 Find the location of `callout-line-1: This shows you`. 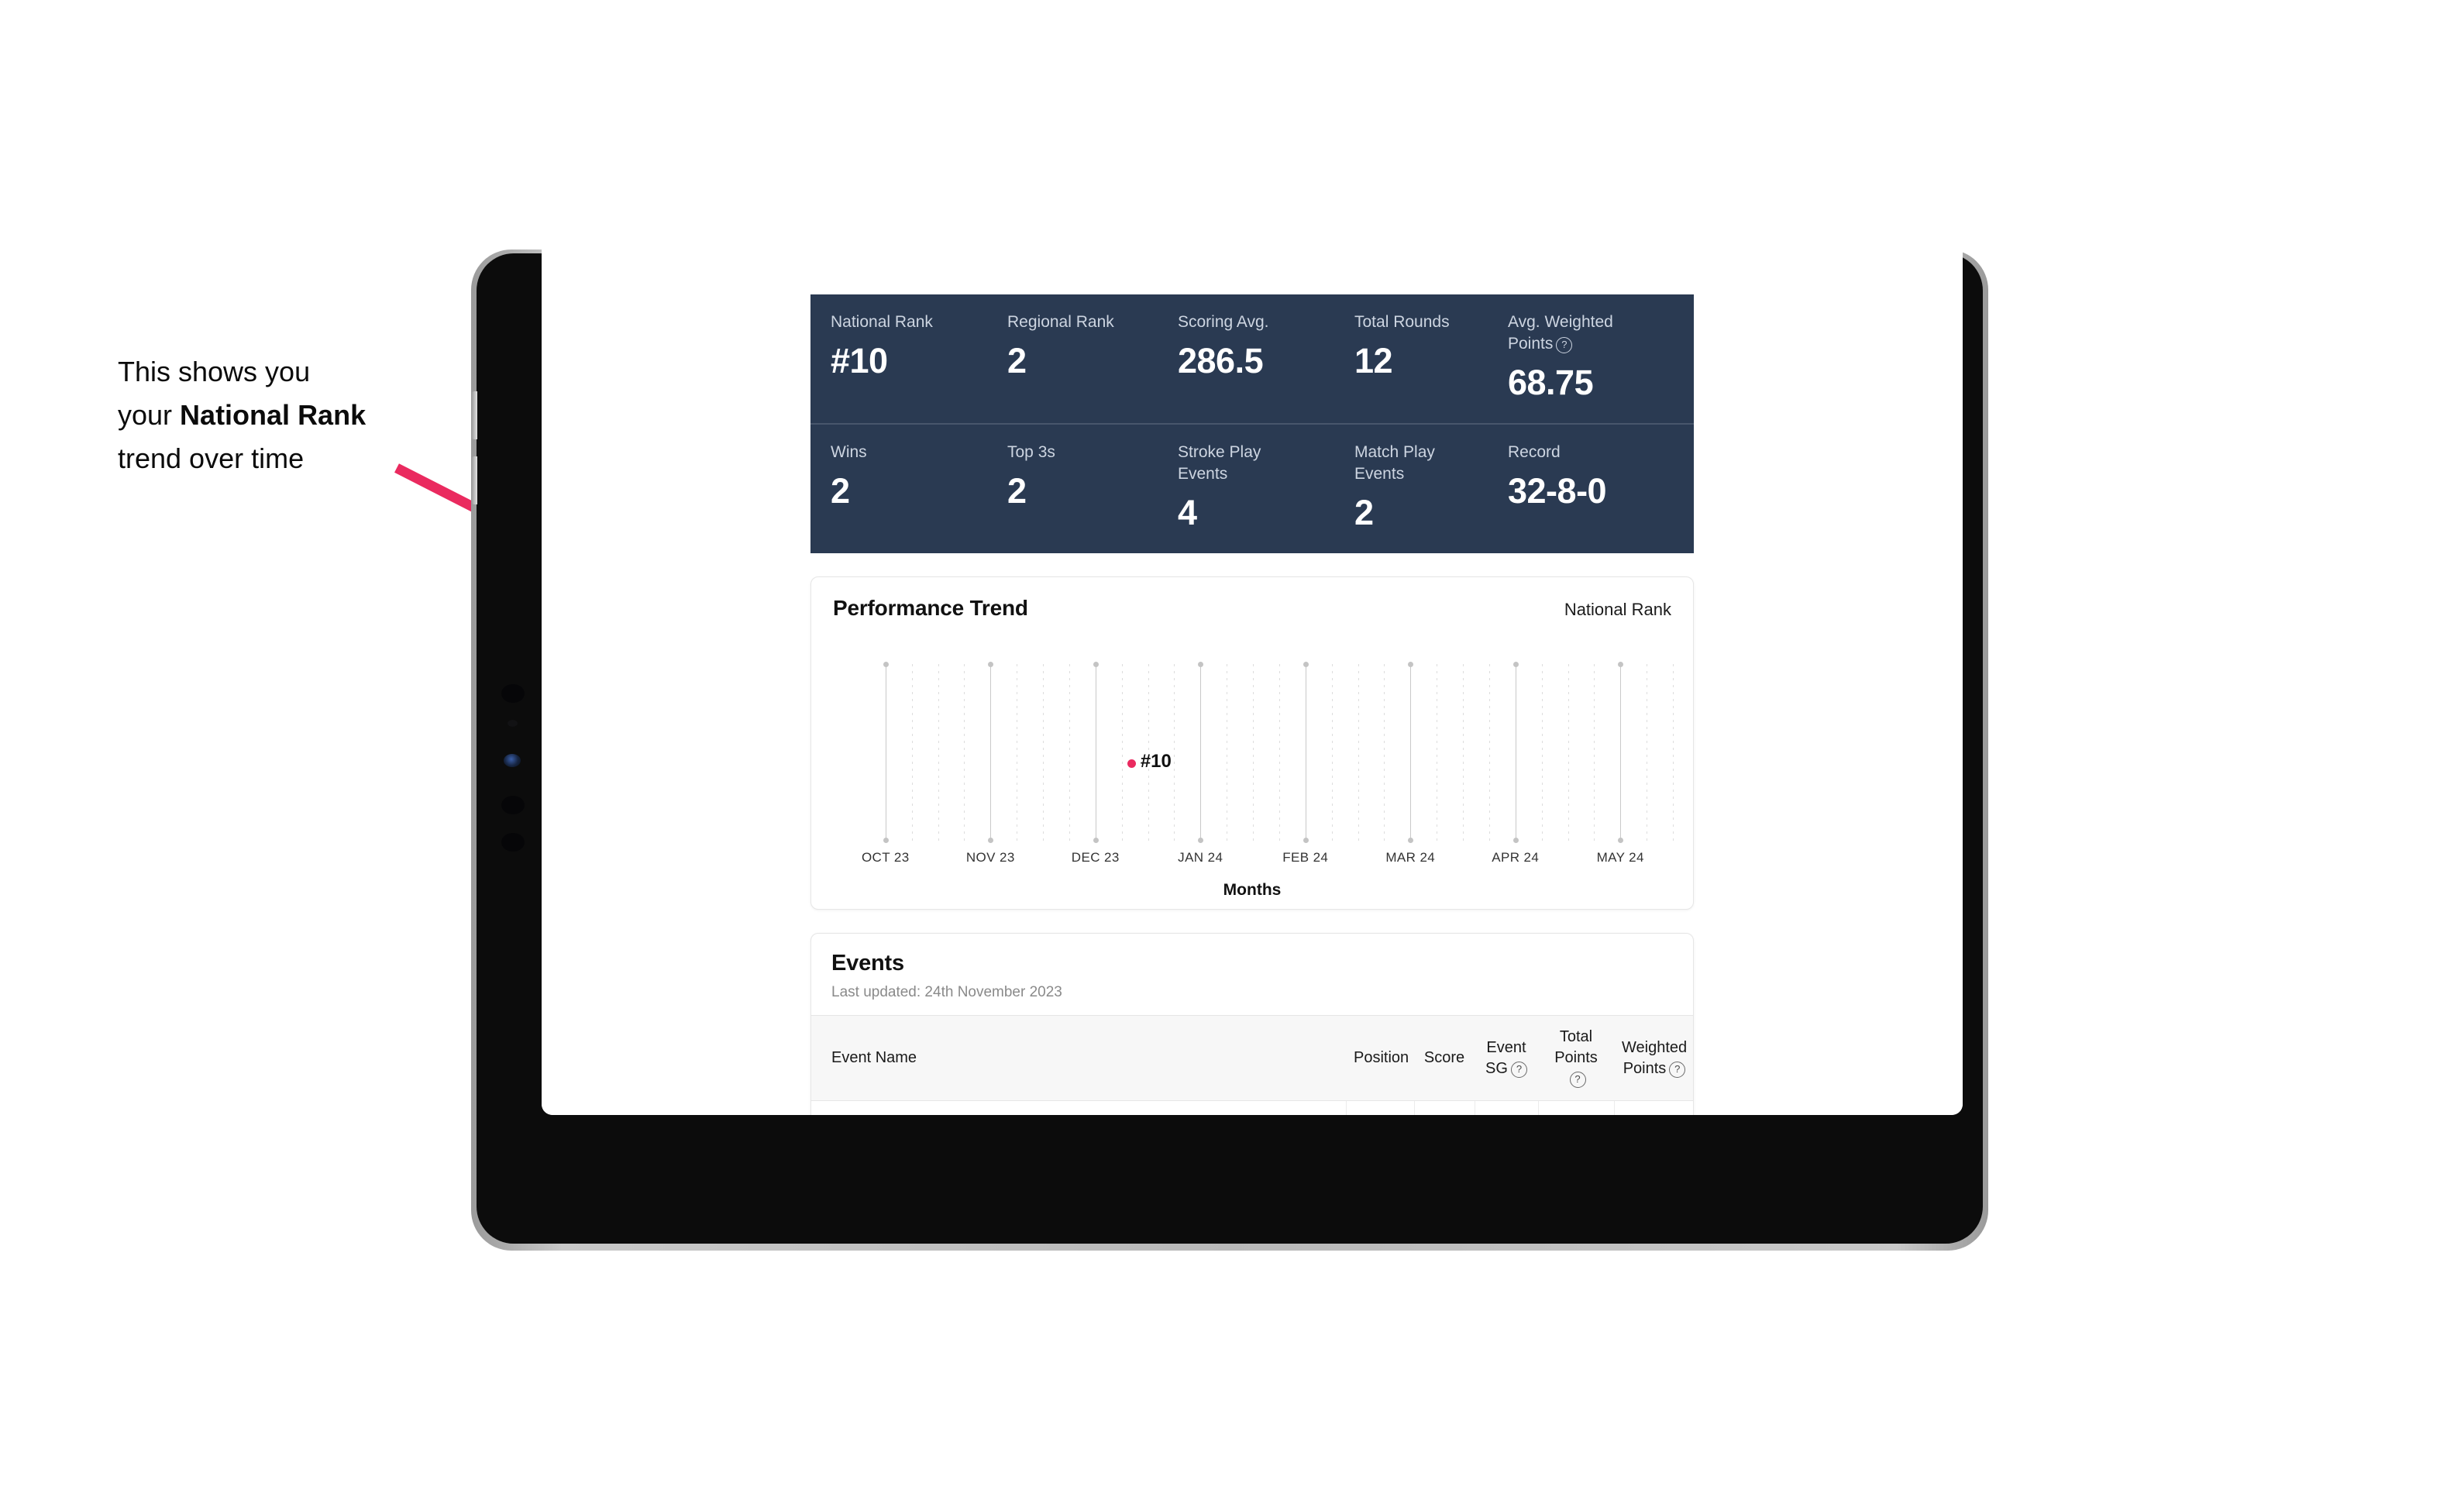

callout-line-1: This shows you is located at coordinates (214, 372).